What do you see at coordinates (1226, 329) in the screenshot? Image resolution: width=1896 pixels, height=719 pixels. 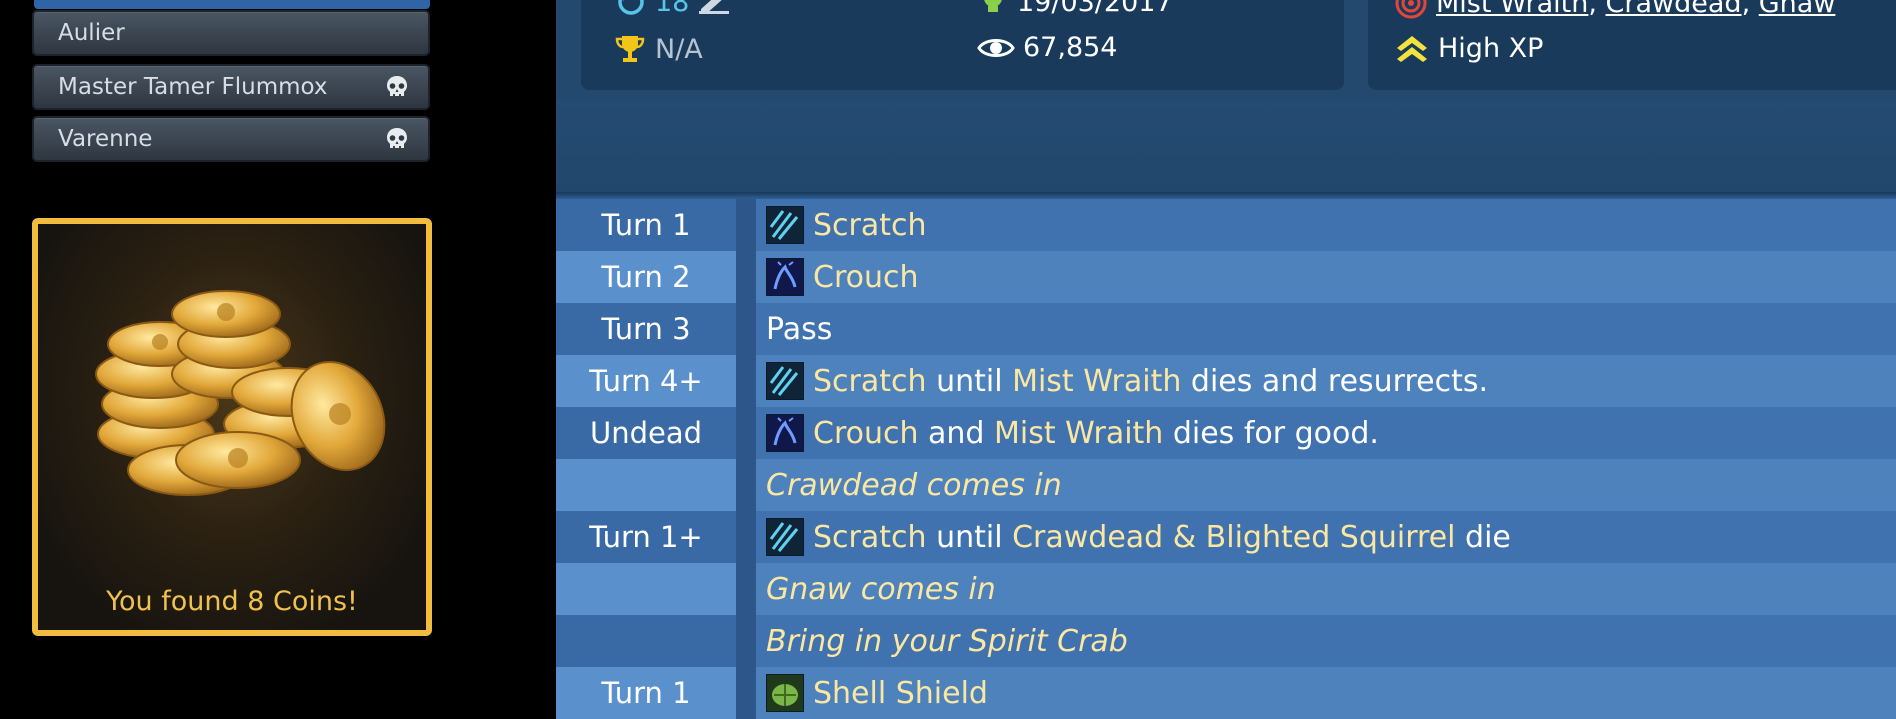 I see `strategy-row: Turn 3 Pass` at bounding box center [1226, 329].